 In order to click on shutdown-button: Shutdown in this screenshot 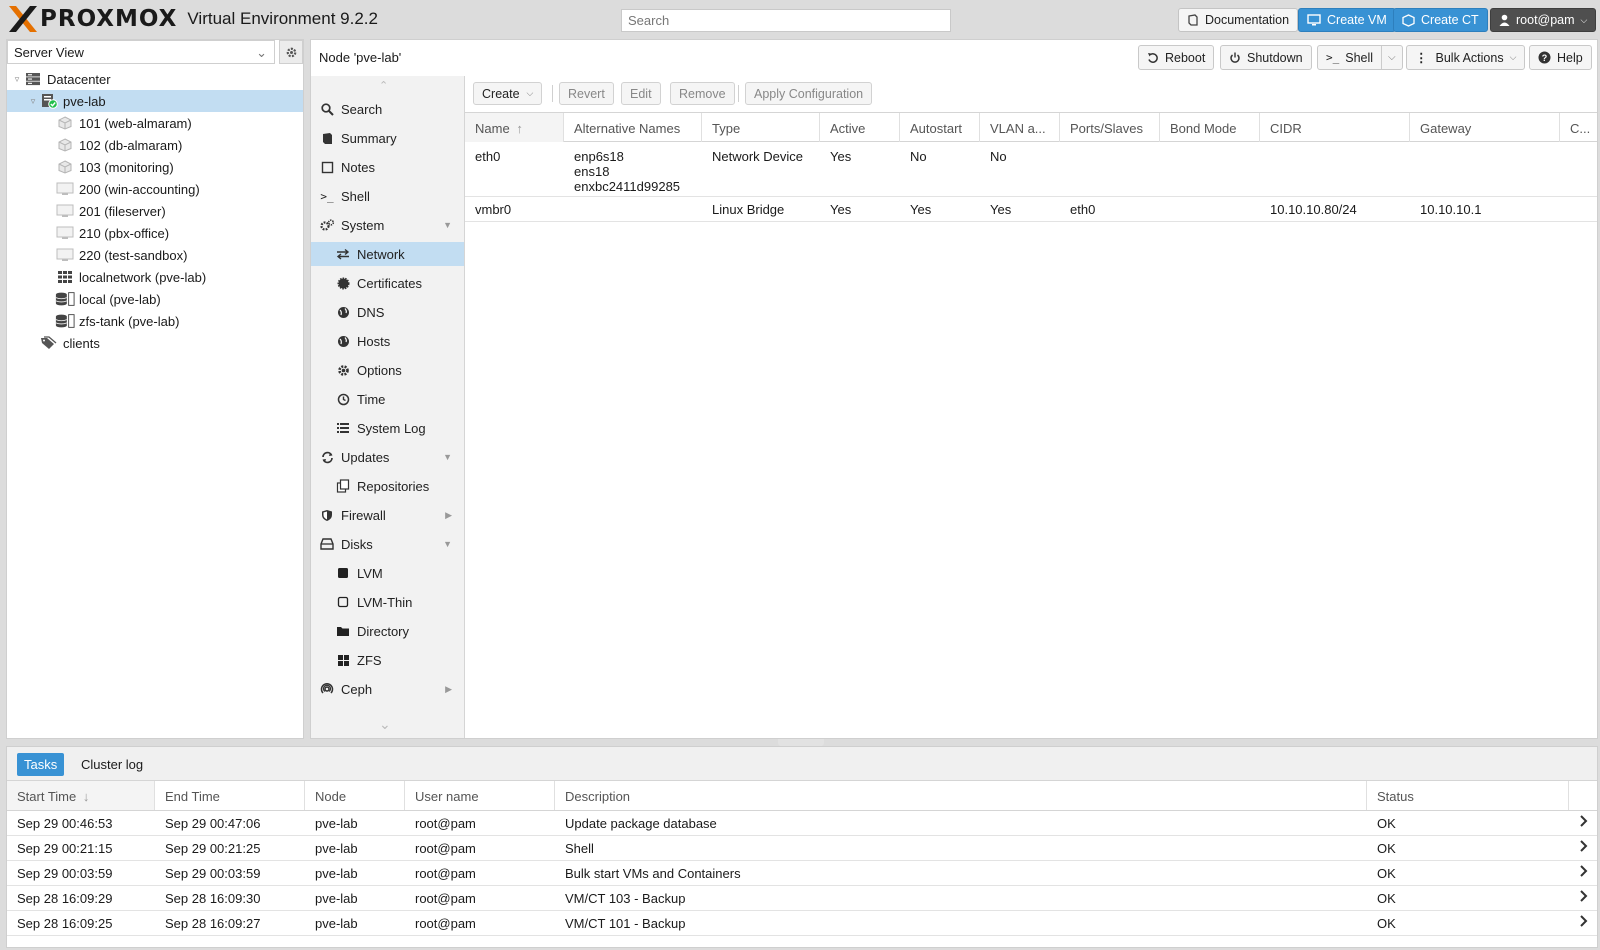, I will do `click(1266, 57)`.